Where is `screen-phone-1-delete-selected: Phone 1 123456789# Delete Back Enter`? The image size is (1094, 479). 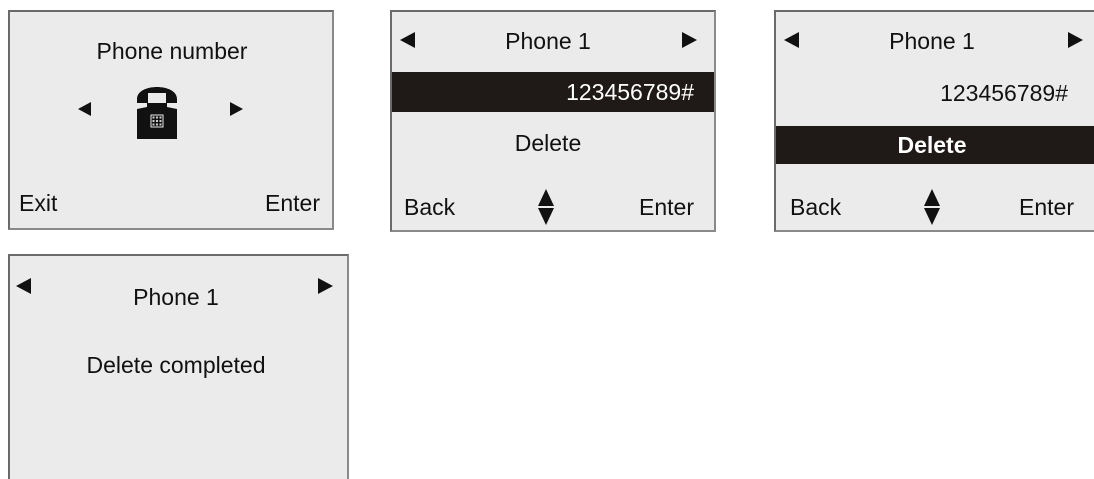 screen-phone-1-delete-selected: Phone 1 123456789# Delete Back Enter is located at coordinates (934, 121).